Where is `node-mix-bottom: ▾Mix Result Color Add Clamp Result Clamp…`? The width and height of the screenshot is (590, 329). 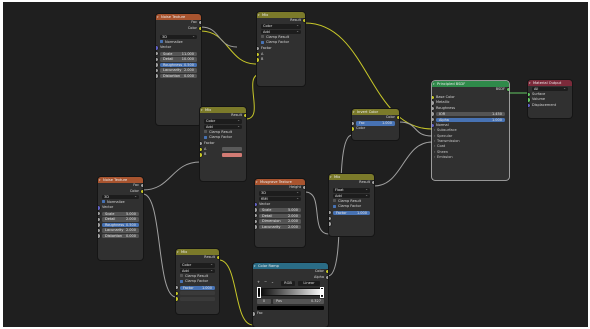 node-mix-bottom: ▾Mix Result Color Add Clamp Result Clamp… is located at coordinates (197, 281).